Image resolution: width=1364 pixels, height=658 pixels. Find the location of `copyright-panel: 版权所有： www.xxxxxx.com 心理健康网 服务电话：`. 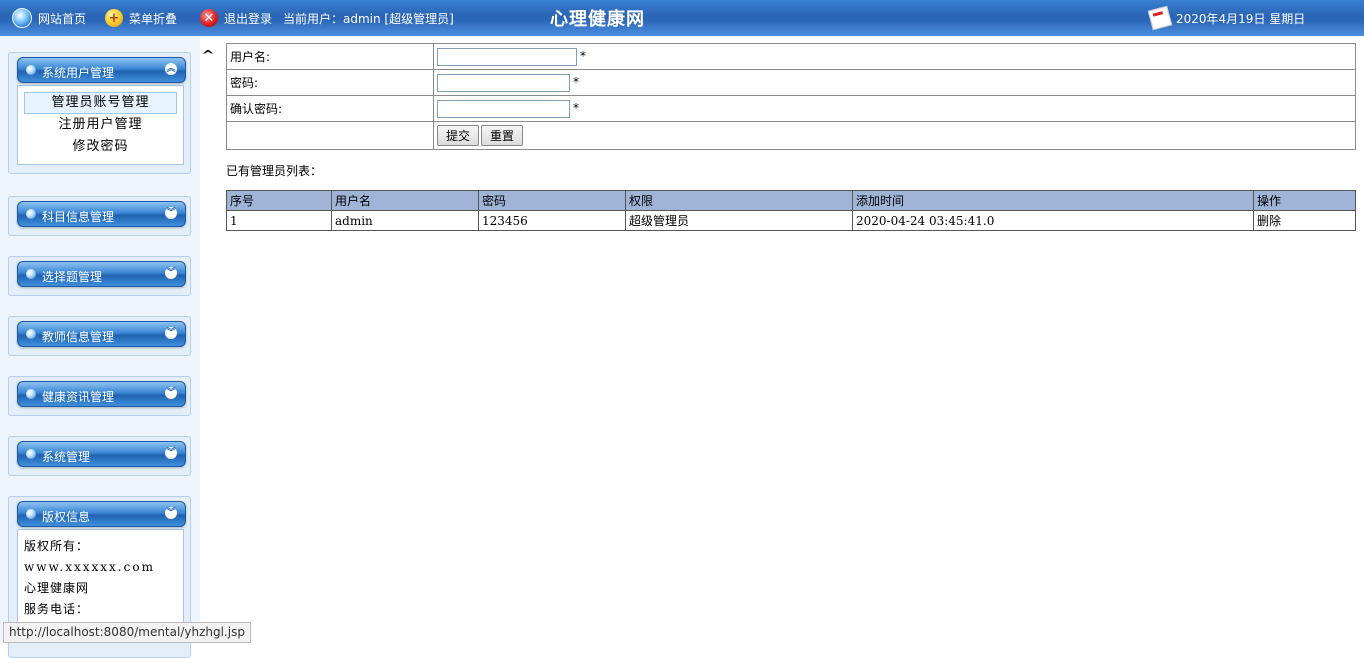

copyright-panel: 版权所有： www.xxxxxx.com 心理健康网 服务电话： is located at coordinates (100, 578).